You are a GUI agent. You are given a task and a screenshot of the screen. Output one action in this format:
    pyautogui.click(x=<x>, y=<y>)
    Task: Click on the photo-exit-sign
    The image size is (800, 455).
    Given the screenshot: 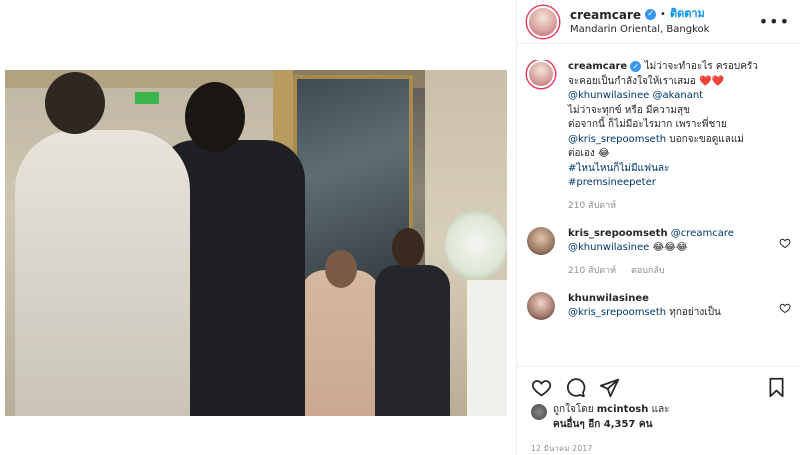 What is the action you would take?
    pyautogui.click(x=147, y=98)
    